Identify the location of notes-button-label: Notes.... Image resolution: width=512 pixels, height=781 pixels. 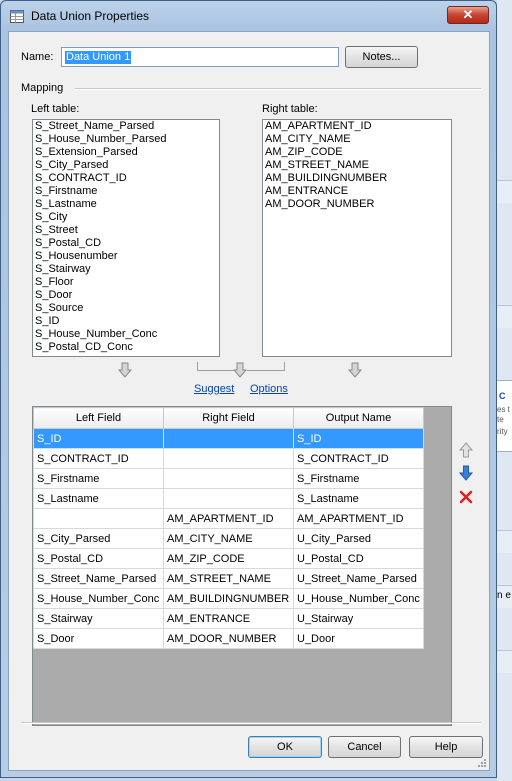
(381, 57).